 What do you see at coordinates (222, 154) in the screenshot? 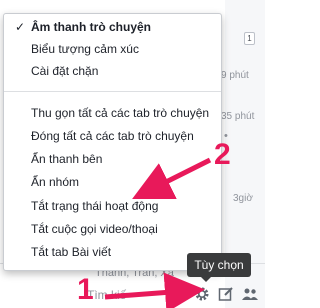
I see `annotation-number-2: 2` at bounding box center [222, 154].